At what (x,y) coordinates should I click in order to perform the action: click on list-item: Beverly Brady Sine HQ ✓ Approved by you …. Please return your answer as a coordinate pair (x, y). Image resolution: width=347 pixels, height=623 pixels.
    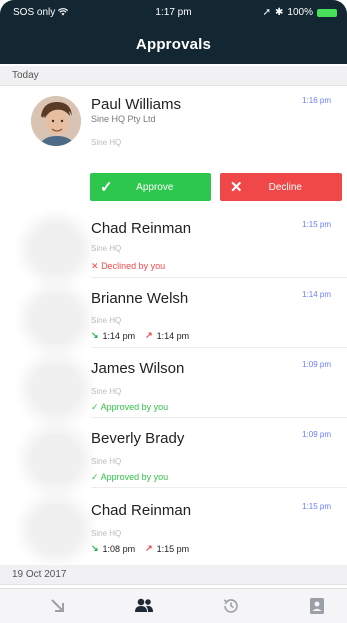
    Looking at the image, I should click on (173, 456).